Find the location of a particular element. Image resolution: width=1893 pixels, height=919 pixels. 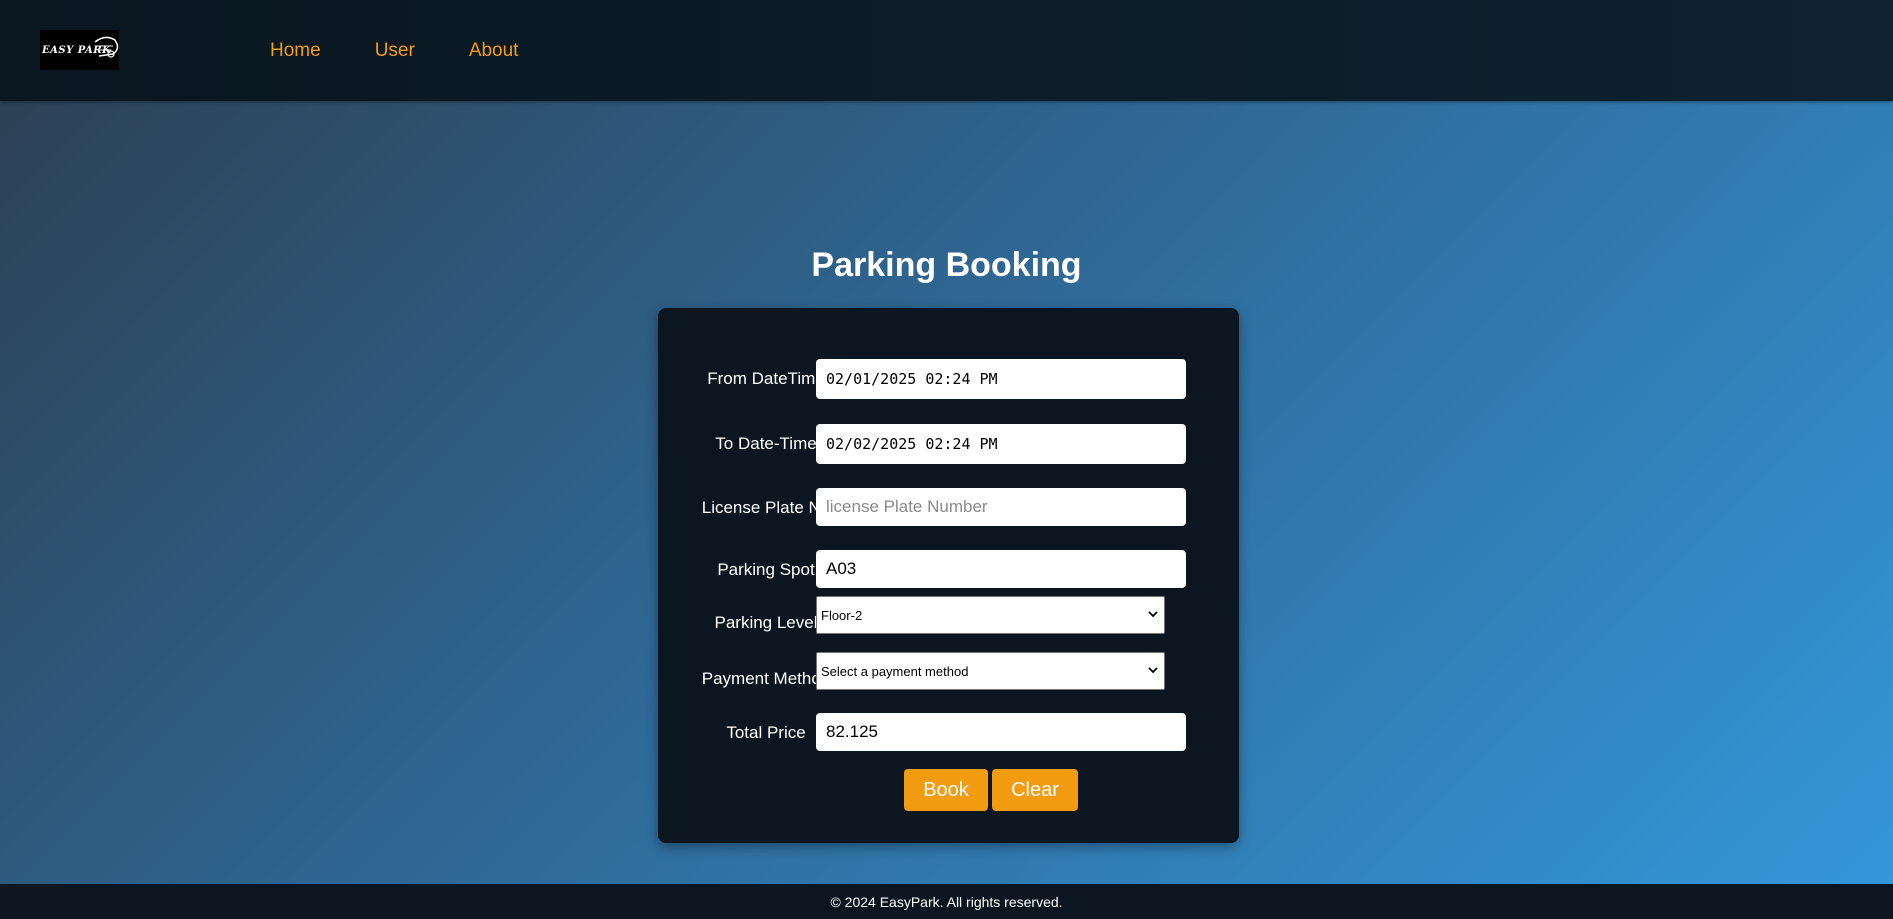

total-price-input is located at coordinates (1001, 732).